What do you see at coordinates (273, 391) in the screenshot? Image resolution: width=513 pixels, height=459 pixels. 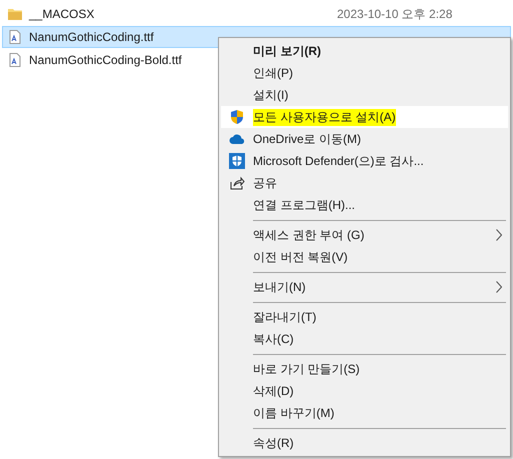 I see `menu-item-label: 삭제(D)` at bounding box center [273, 391].